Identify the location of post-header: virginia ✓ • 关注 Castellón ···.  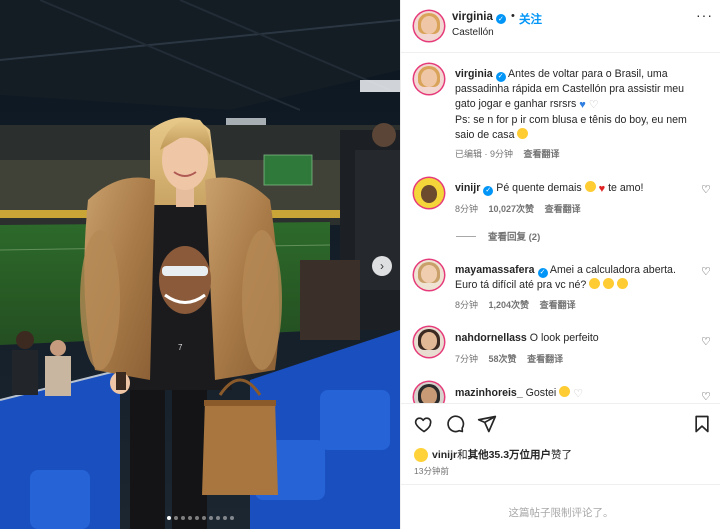
(560, 26).